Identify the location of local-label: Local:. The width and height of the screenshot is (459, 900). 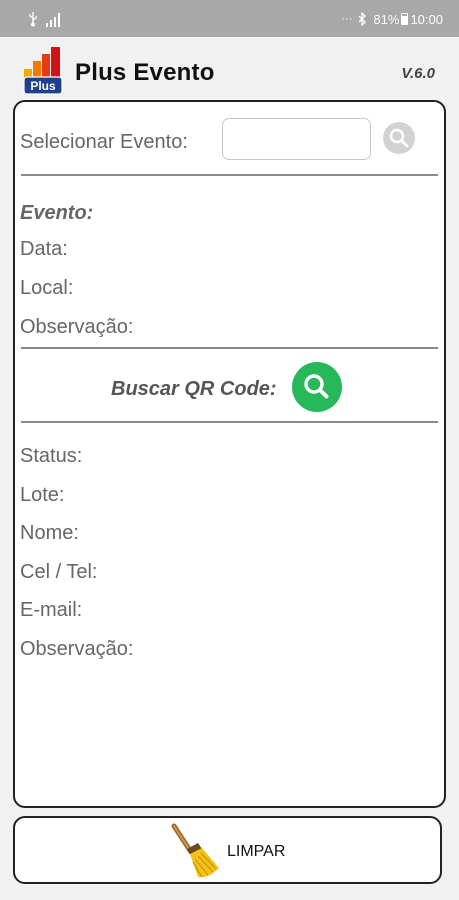
(47, 288).